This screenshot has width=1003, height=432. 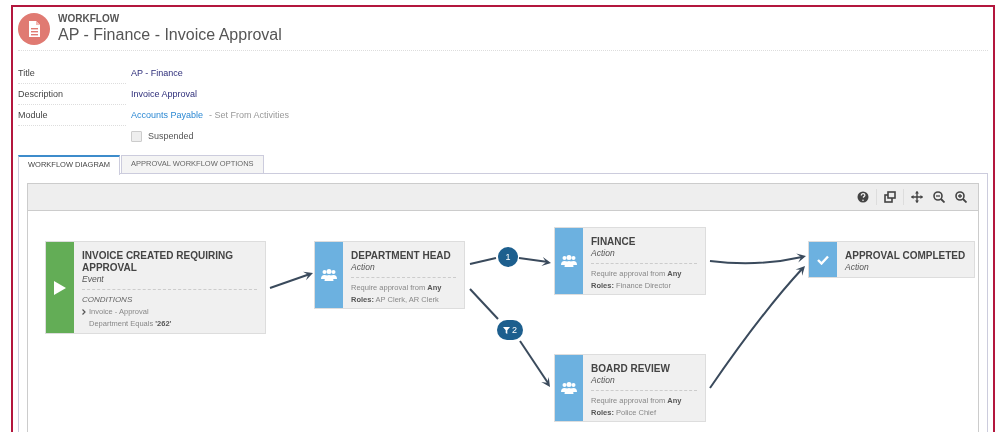 I want to click on checkbox-label: Suspended, so click(x=171, y=136).